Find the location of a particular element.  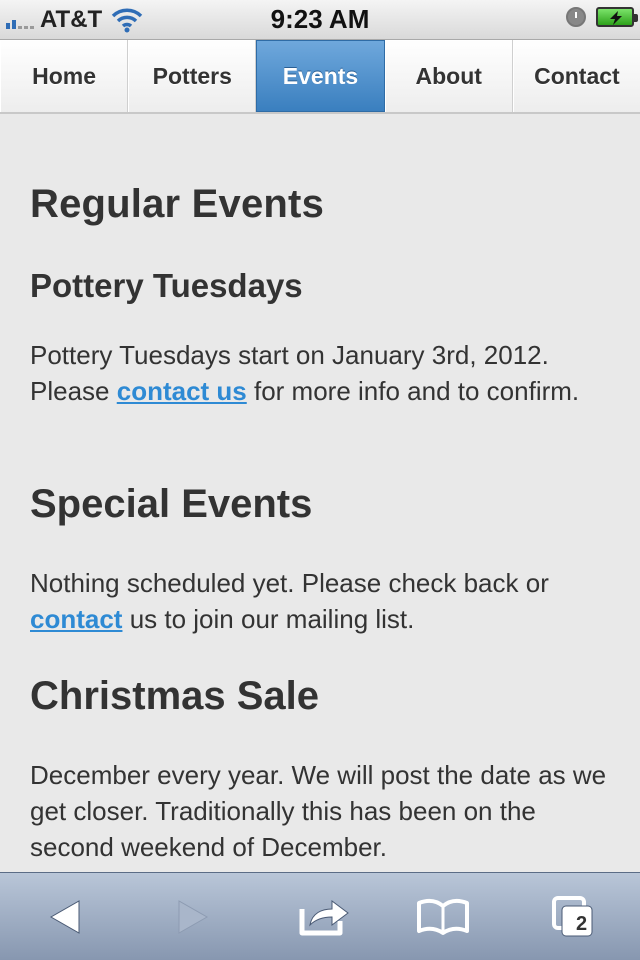

contact-us-link: contact us is located at coordinates (182, 391).